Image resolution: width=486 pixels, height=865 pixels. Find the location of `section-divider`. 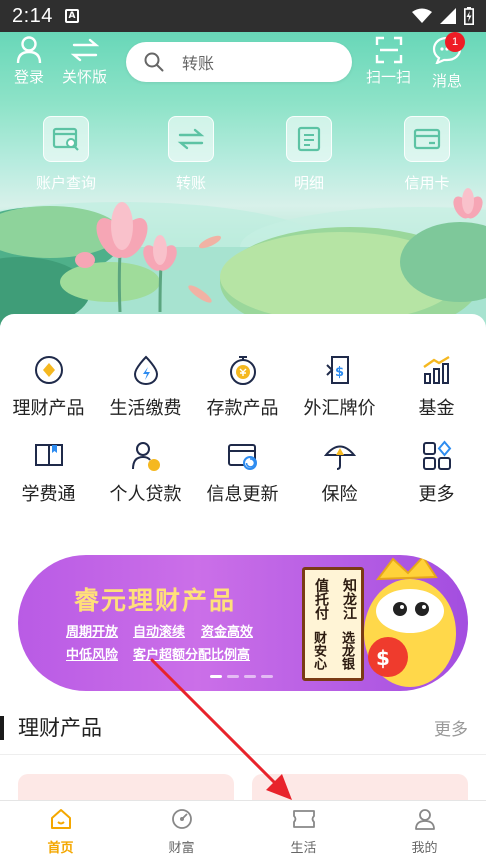

section-divider is located at coordinates (243, 754).